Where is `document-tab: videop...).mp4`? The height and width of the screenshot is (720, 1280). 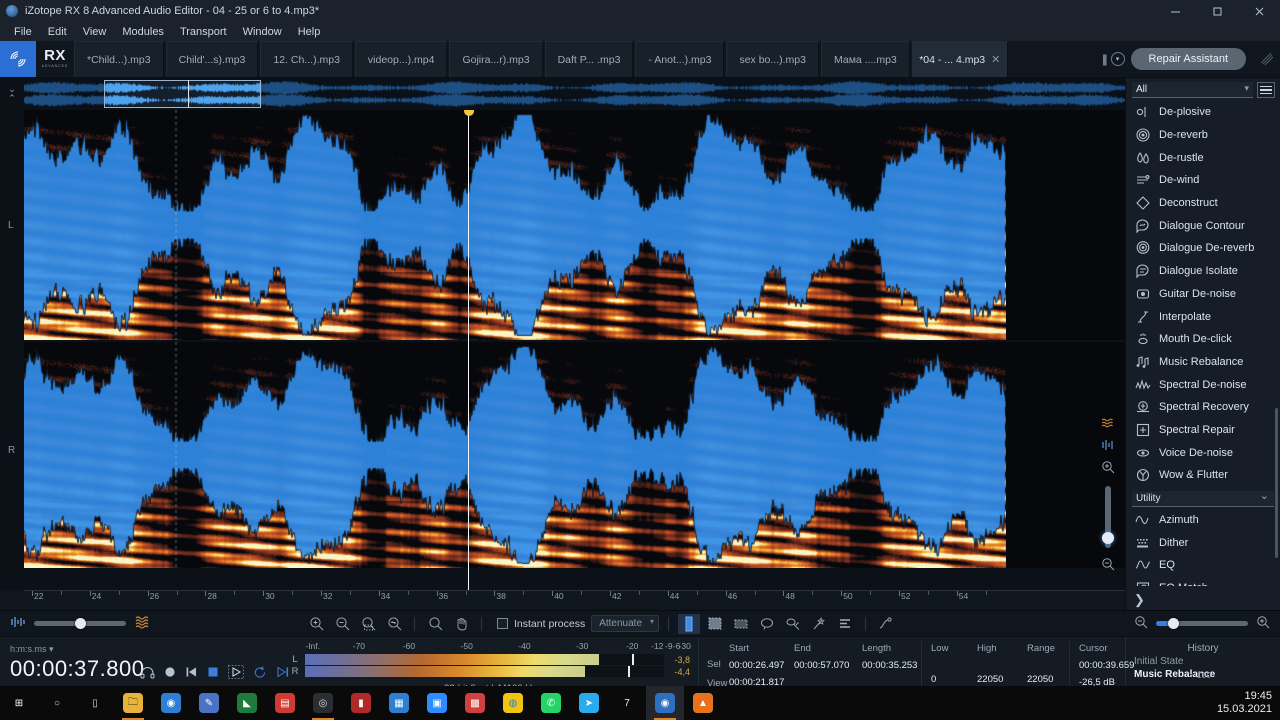 document-tab: videop...).mp4 is located at coordinates (401, 59).